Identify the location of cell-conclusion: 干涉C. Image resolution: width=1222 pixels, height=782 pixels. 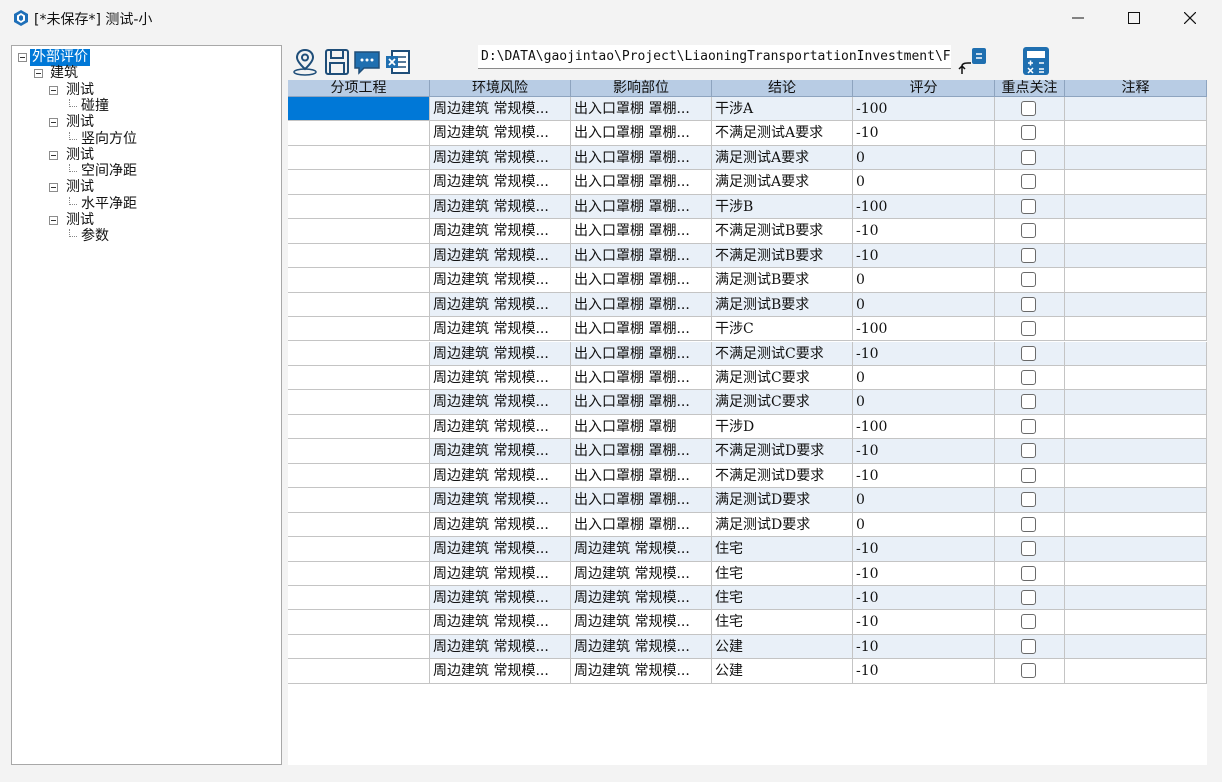
(782, 329).